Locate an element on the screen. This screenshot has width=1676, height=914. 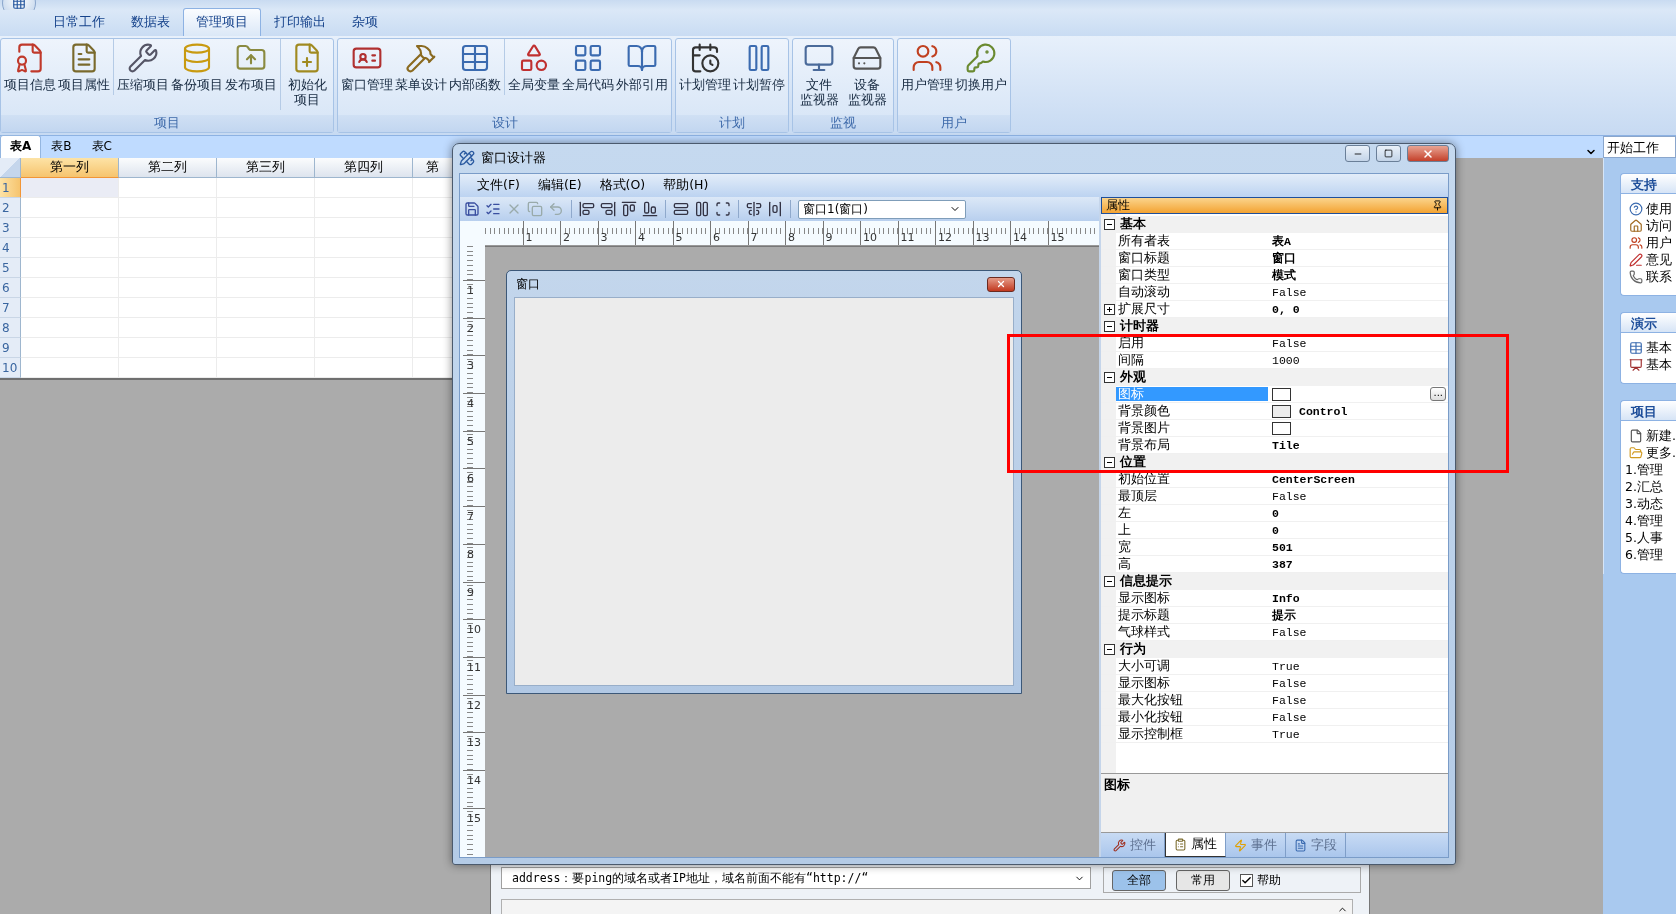
property-value: 0, 0 is located at coordinates (1286, 309).